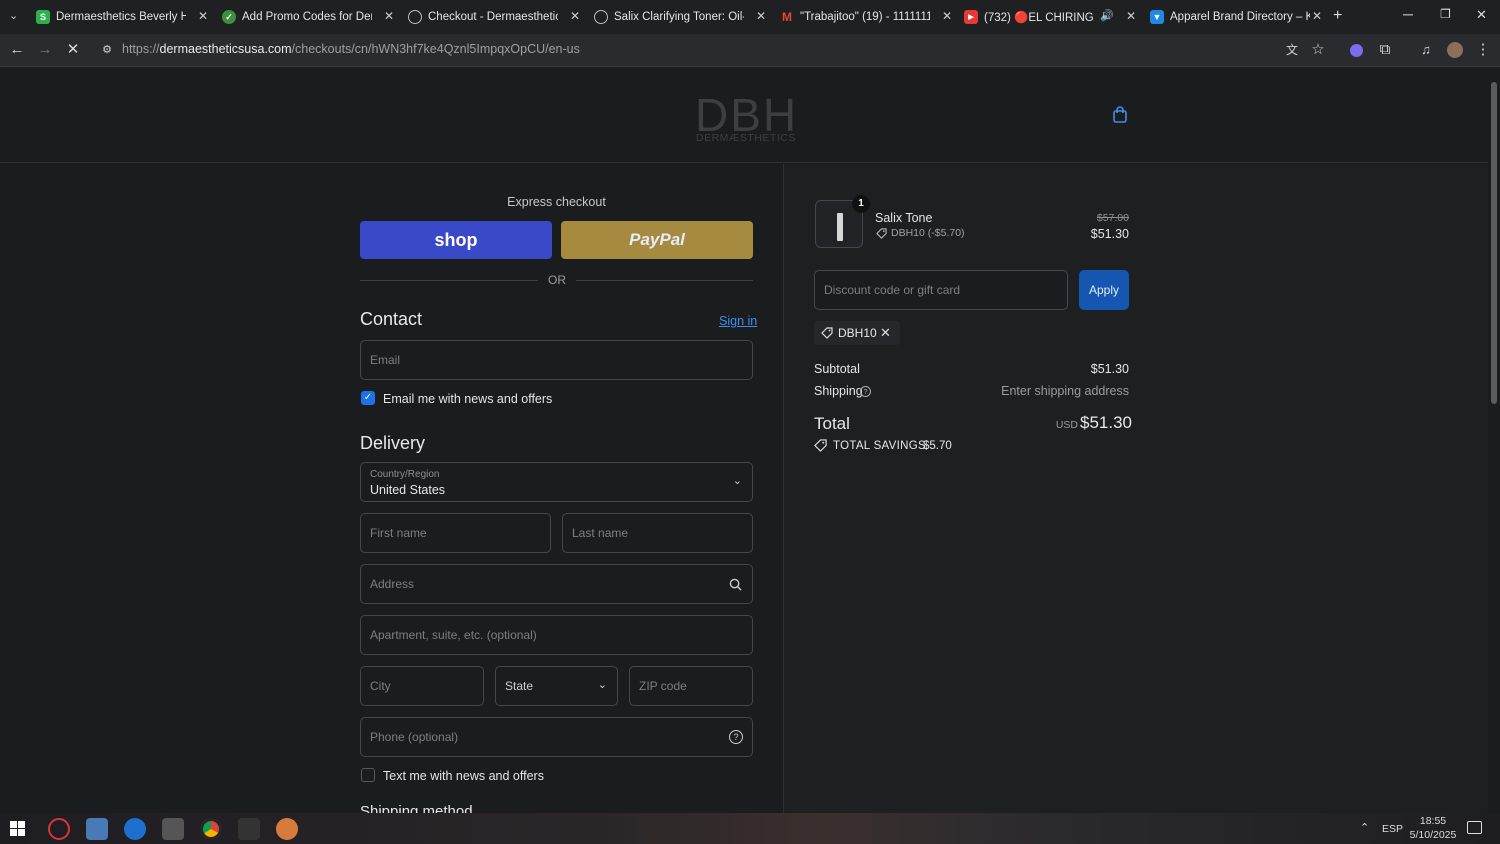 The image size is (1500, 844). Describe the element at coordinates (1120, 115) in the screenshot. I see `shopping-bag-icon` at that location.